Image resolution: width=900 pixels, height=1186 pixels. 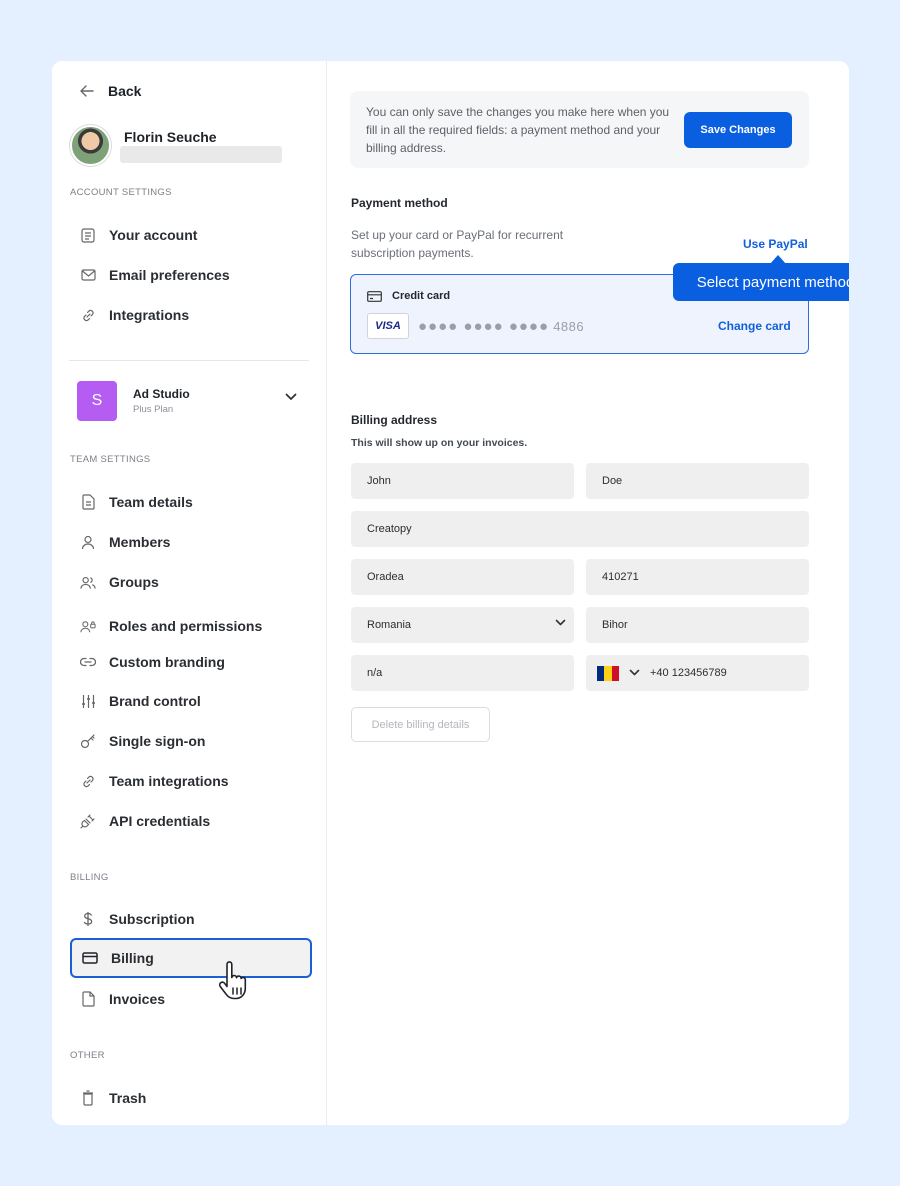 I want to click on sidebar-item-subscription: Subscription, so click(x=191, y=919).